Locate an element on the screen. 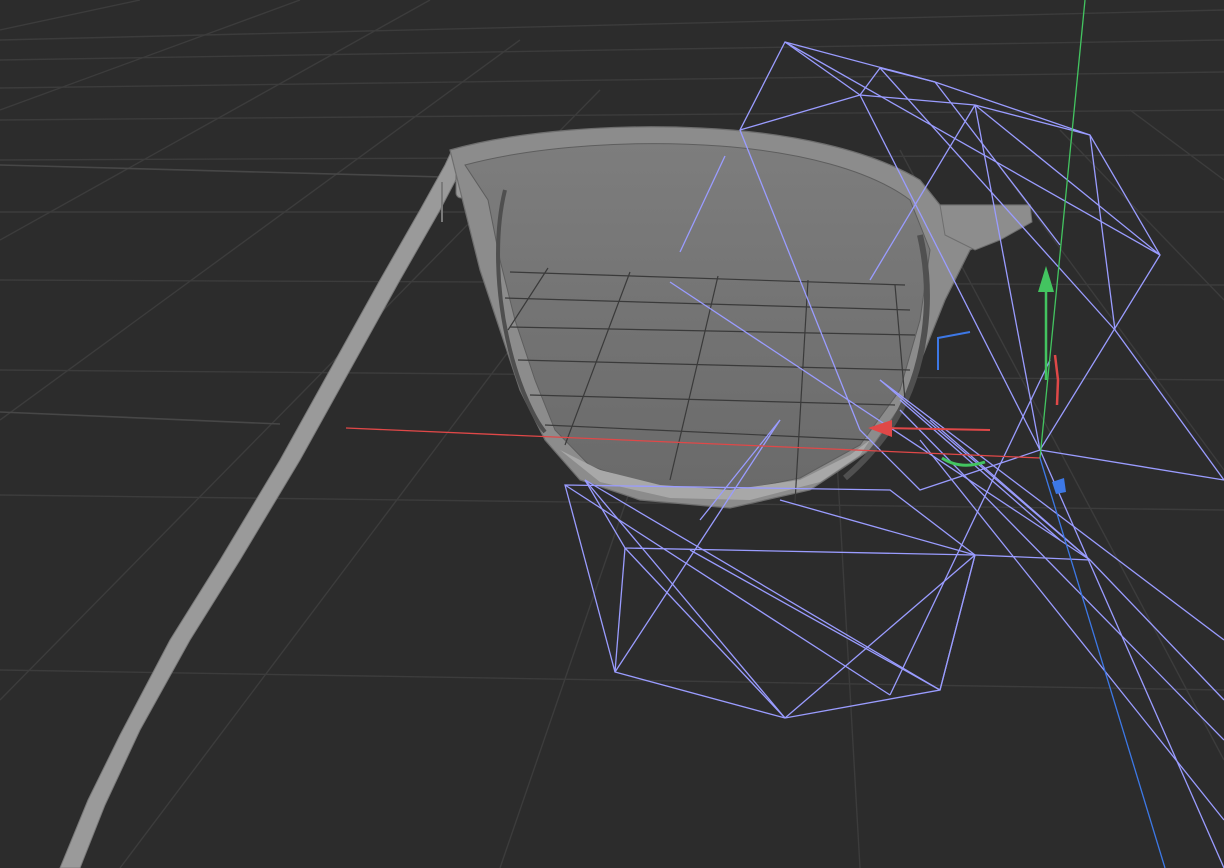 This screenshot has height=868, width=1224. y-axis-handle is located at coordinates (1046, 279).